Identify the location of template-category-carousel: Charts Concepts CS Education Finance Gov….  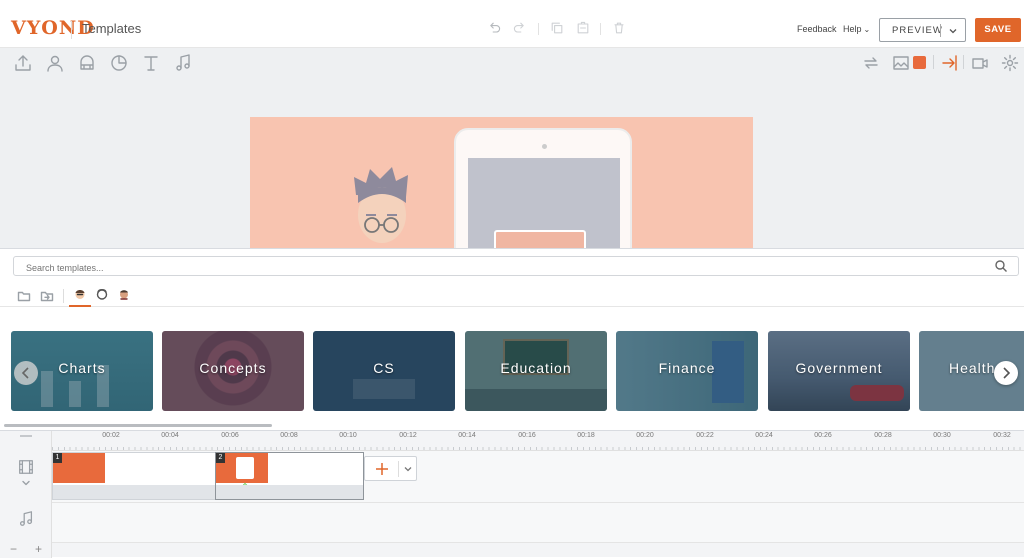
(512, 371).